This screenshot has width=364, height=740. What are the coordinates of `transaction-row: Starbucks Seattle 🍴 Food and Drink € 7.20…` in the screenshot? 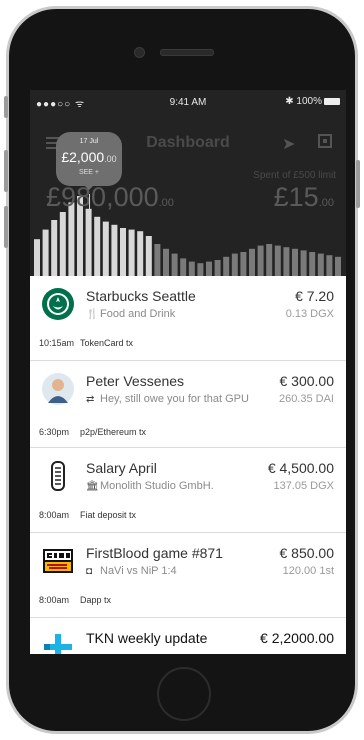 It's located at (188, 318).